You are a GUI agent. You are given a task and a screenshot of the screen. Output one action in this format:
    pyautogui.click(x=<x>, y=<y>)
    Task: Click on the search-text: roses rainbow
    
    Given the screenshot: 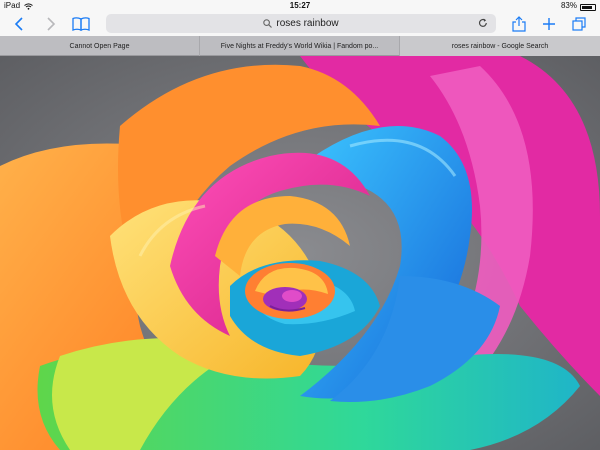 What is the action you would take?
    pyautogui.click(x=307, y=23)
    